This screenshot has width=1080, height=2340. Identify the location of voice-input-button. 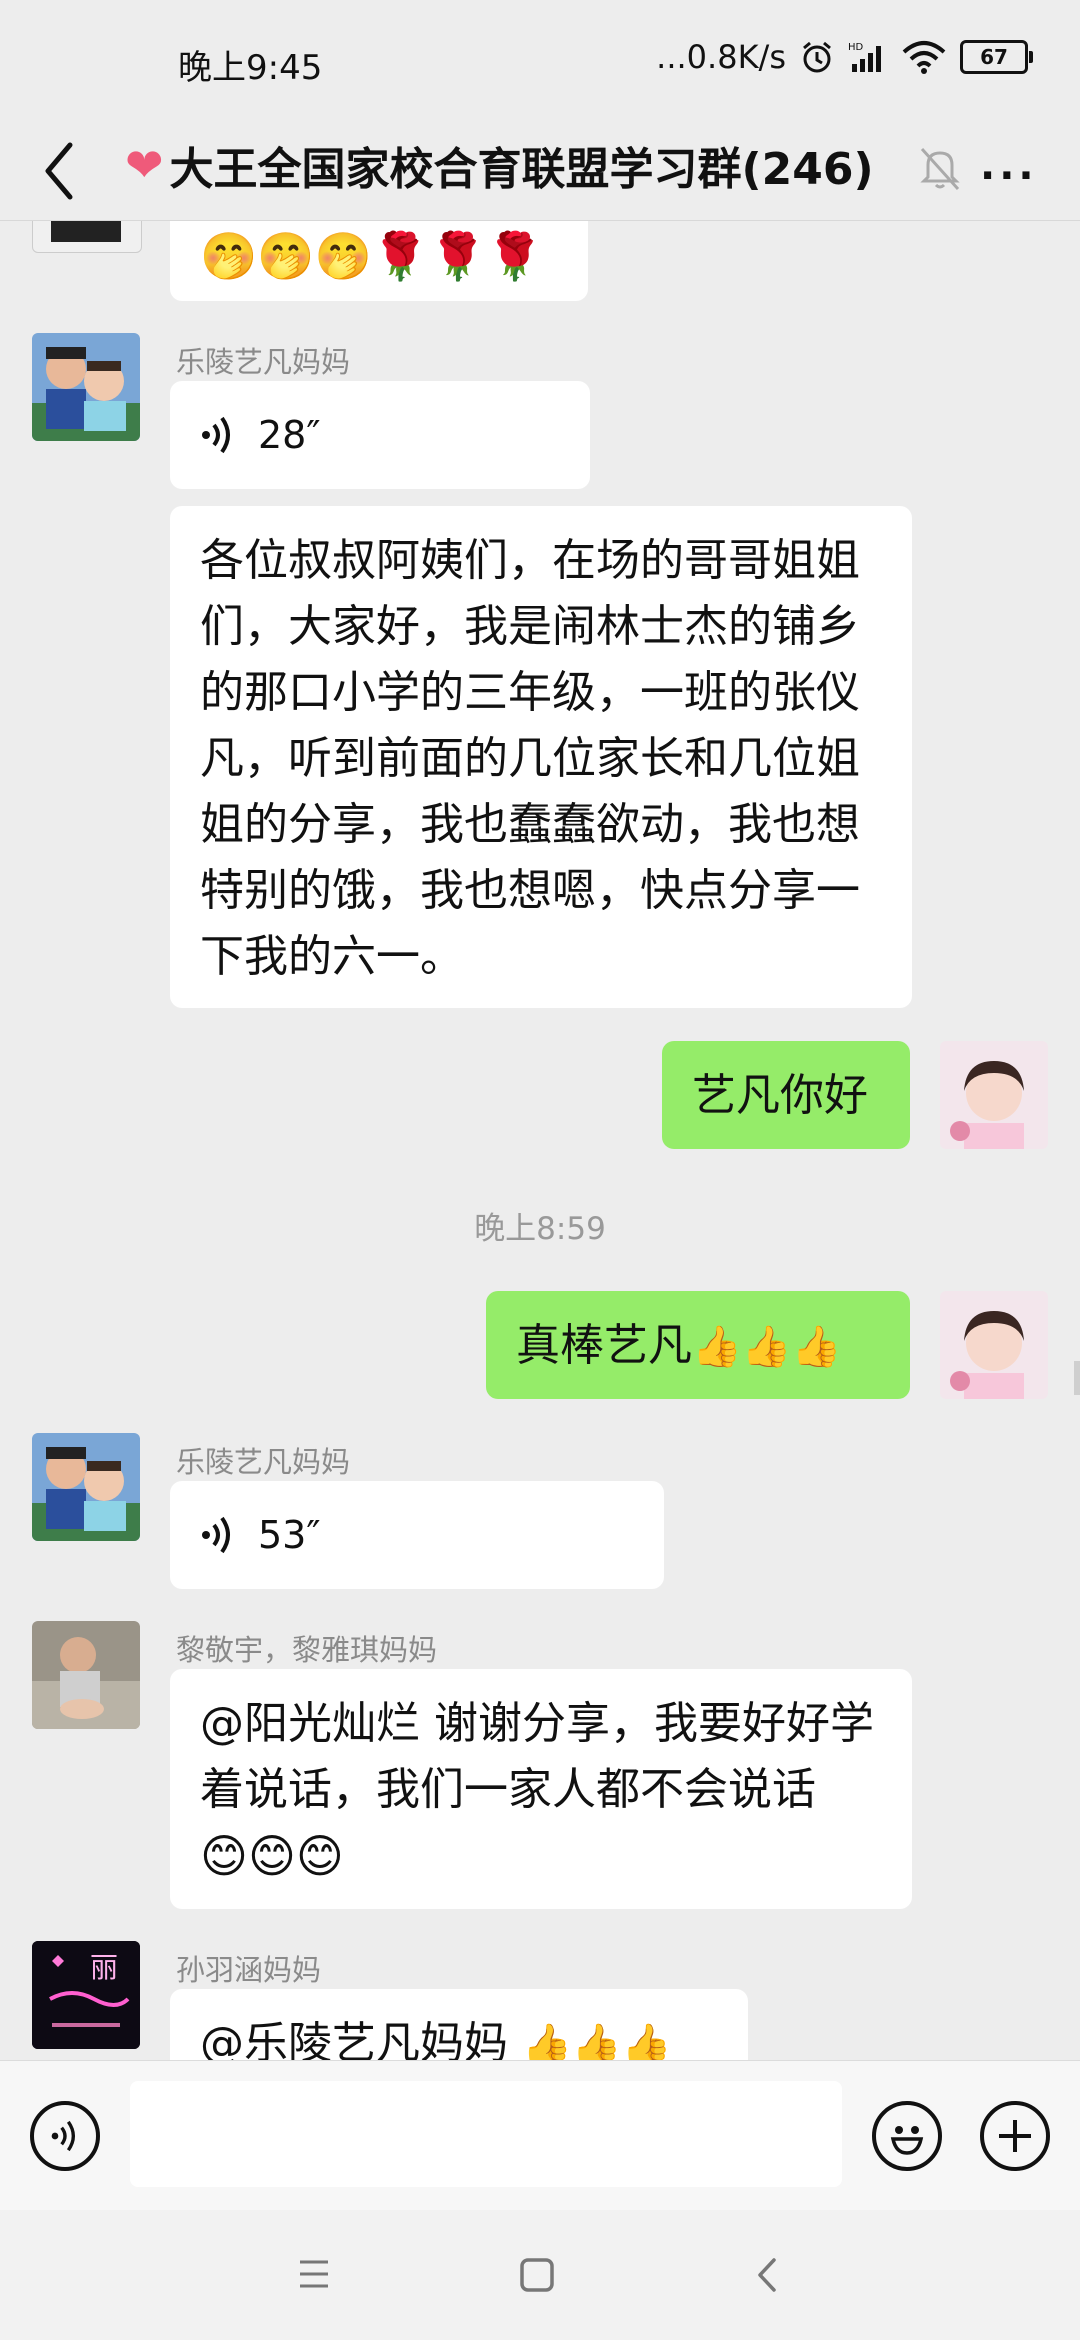
(65, 2136).